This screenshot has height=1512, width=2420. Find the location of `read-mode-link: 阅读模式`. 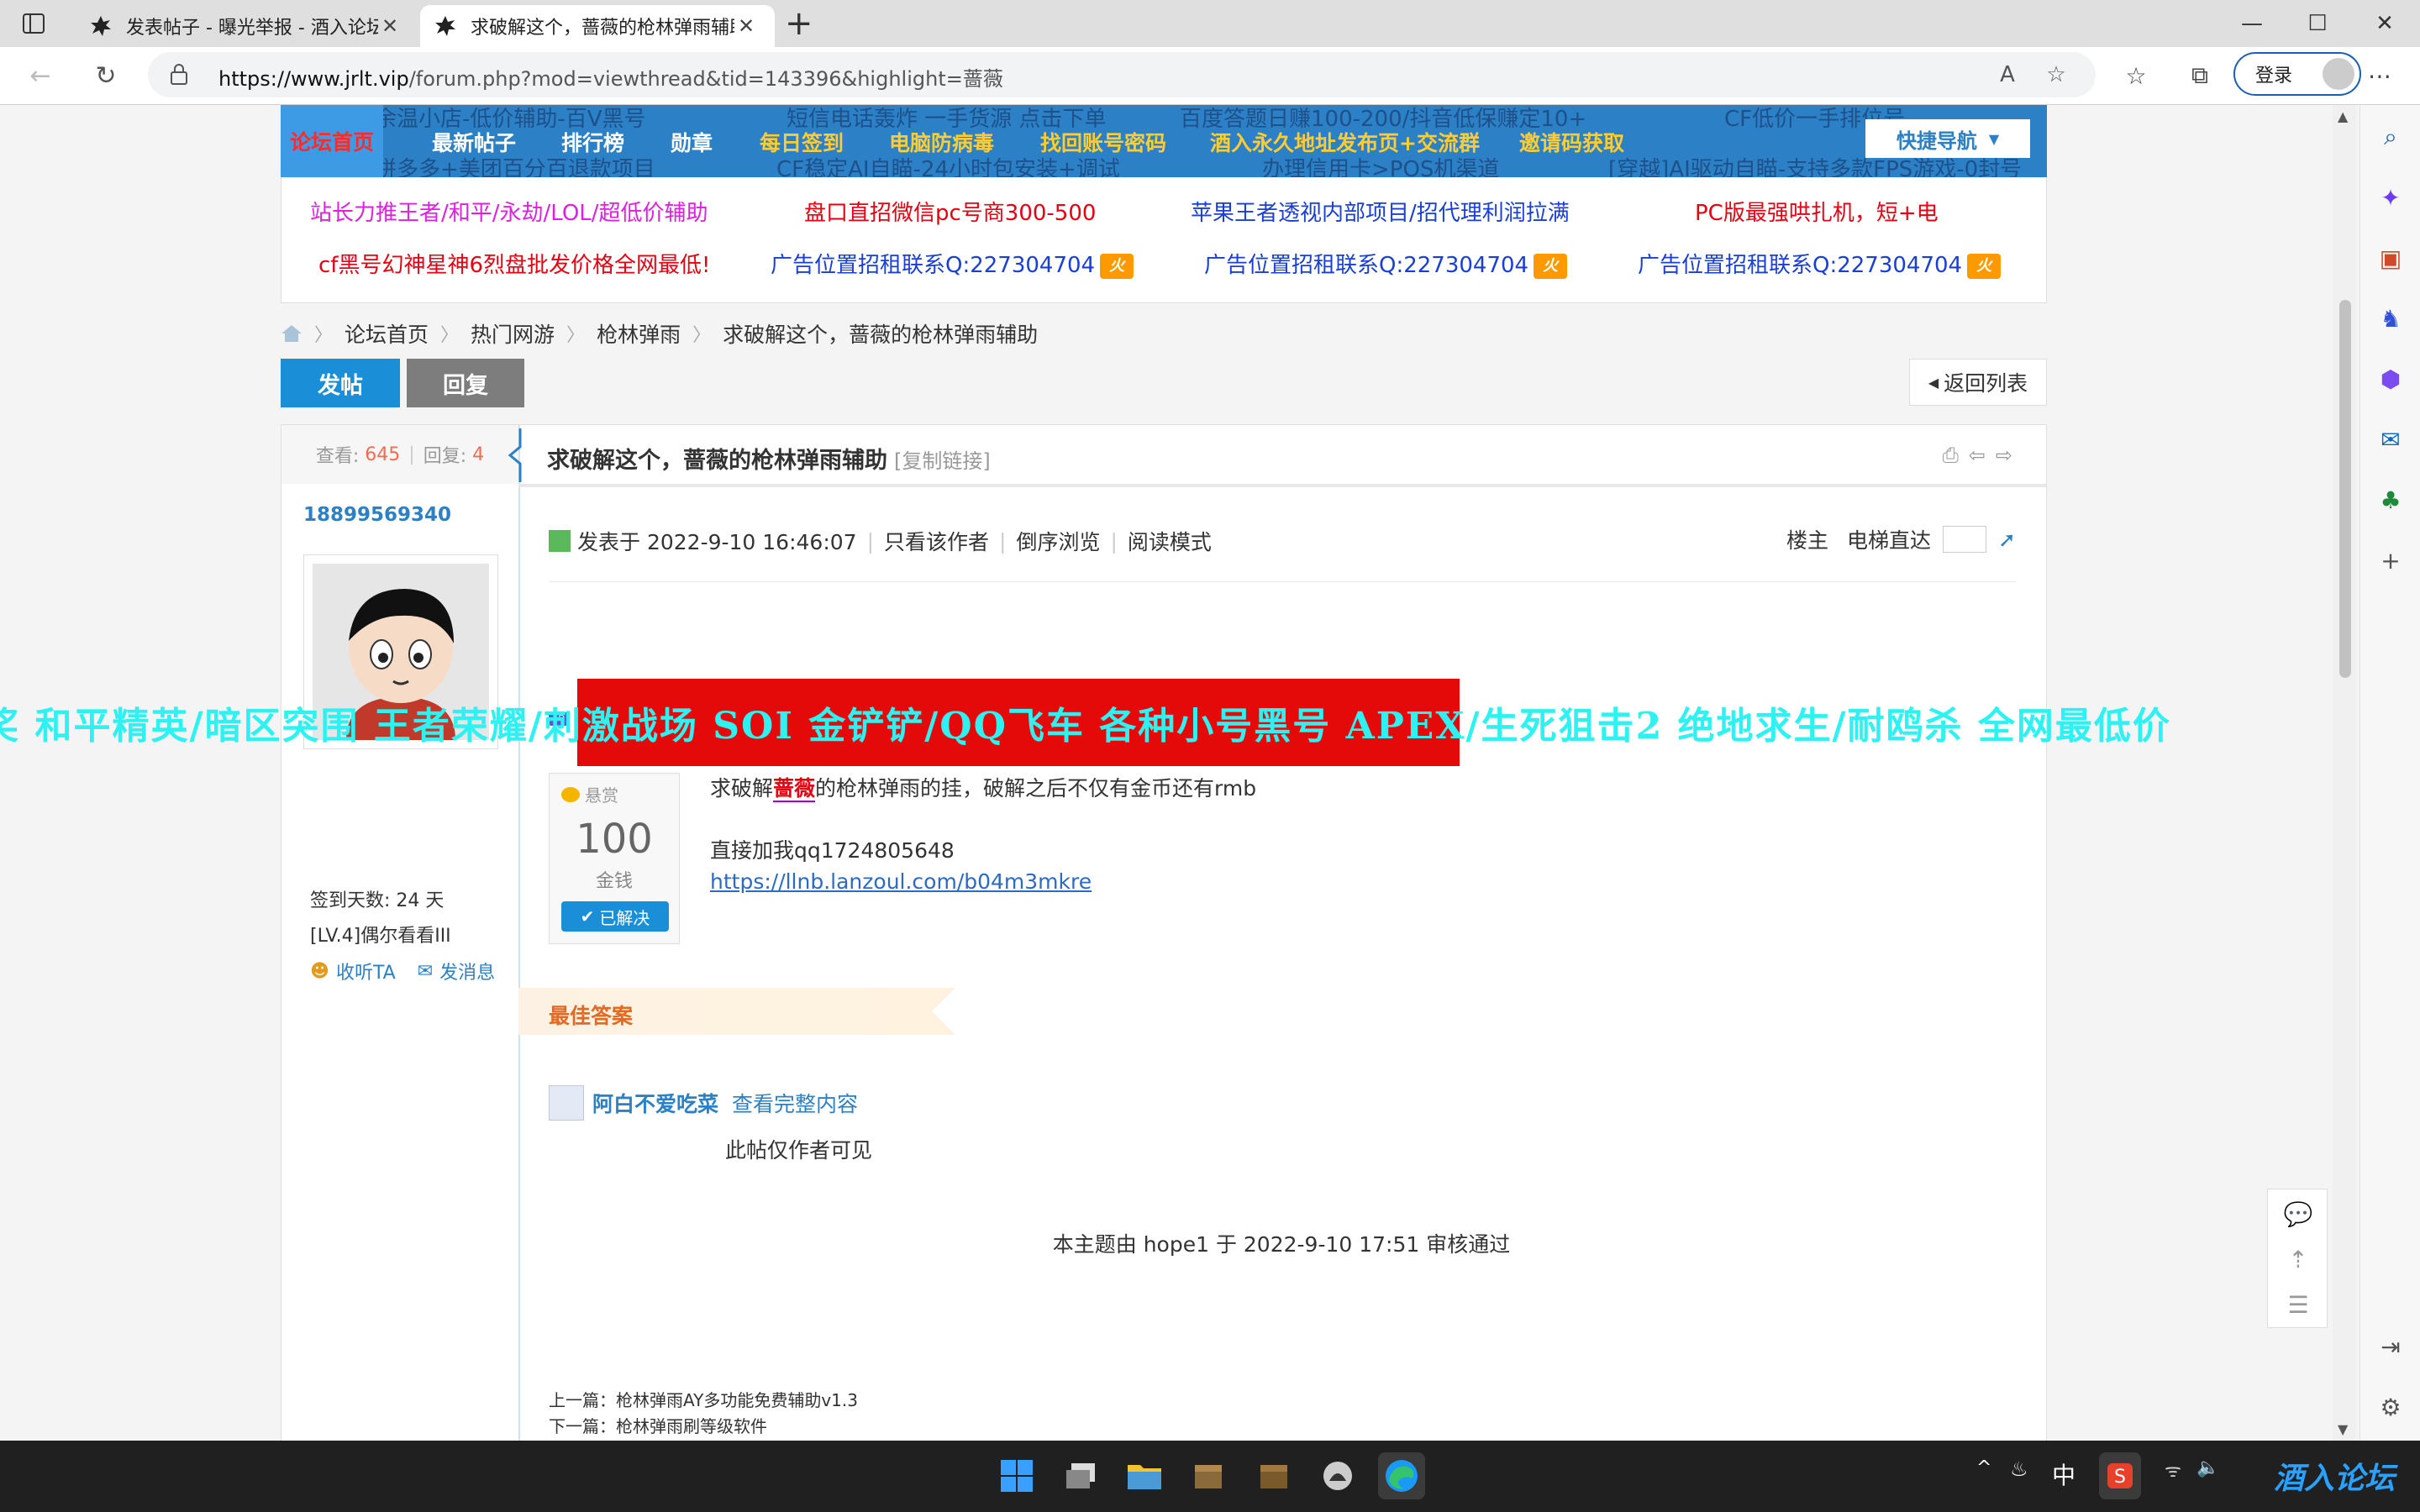

read-mode-link: 阅读模式 is located at coordinates (1170, 541).